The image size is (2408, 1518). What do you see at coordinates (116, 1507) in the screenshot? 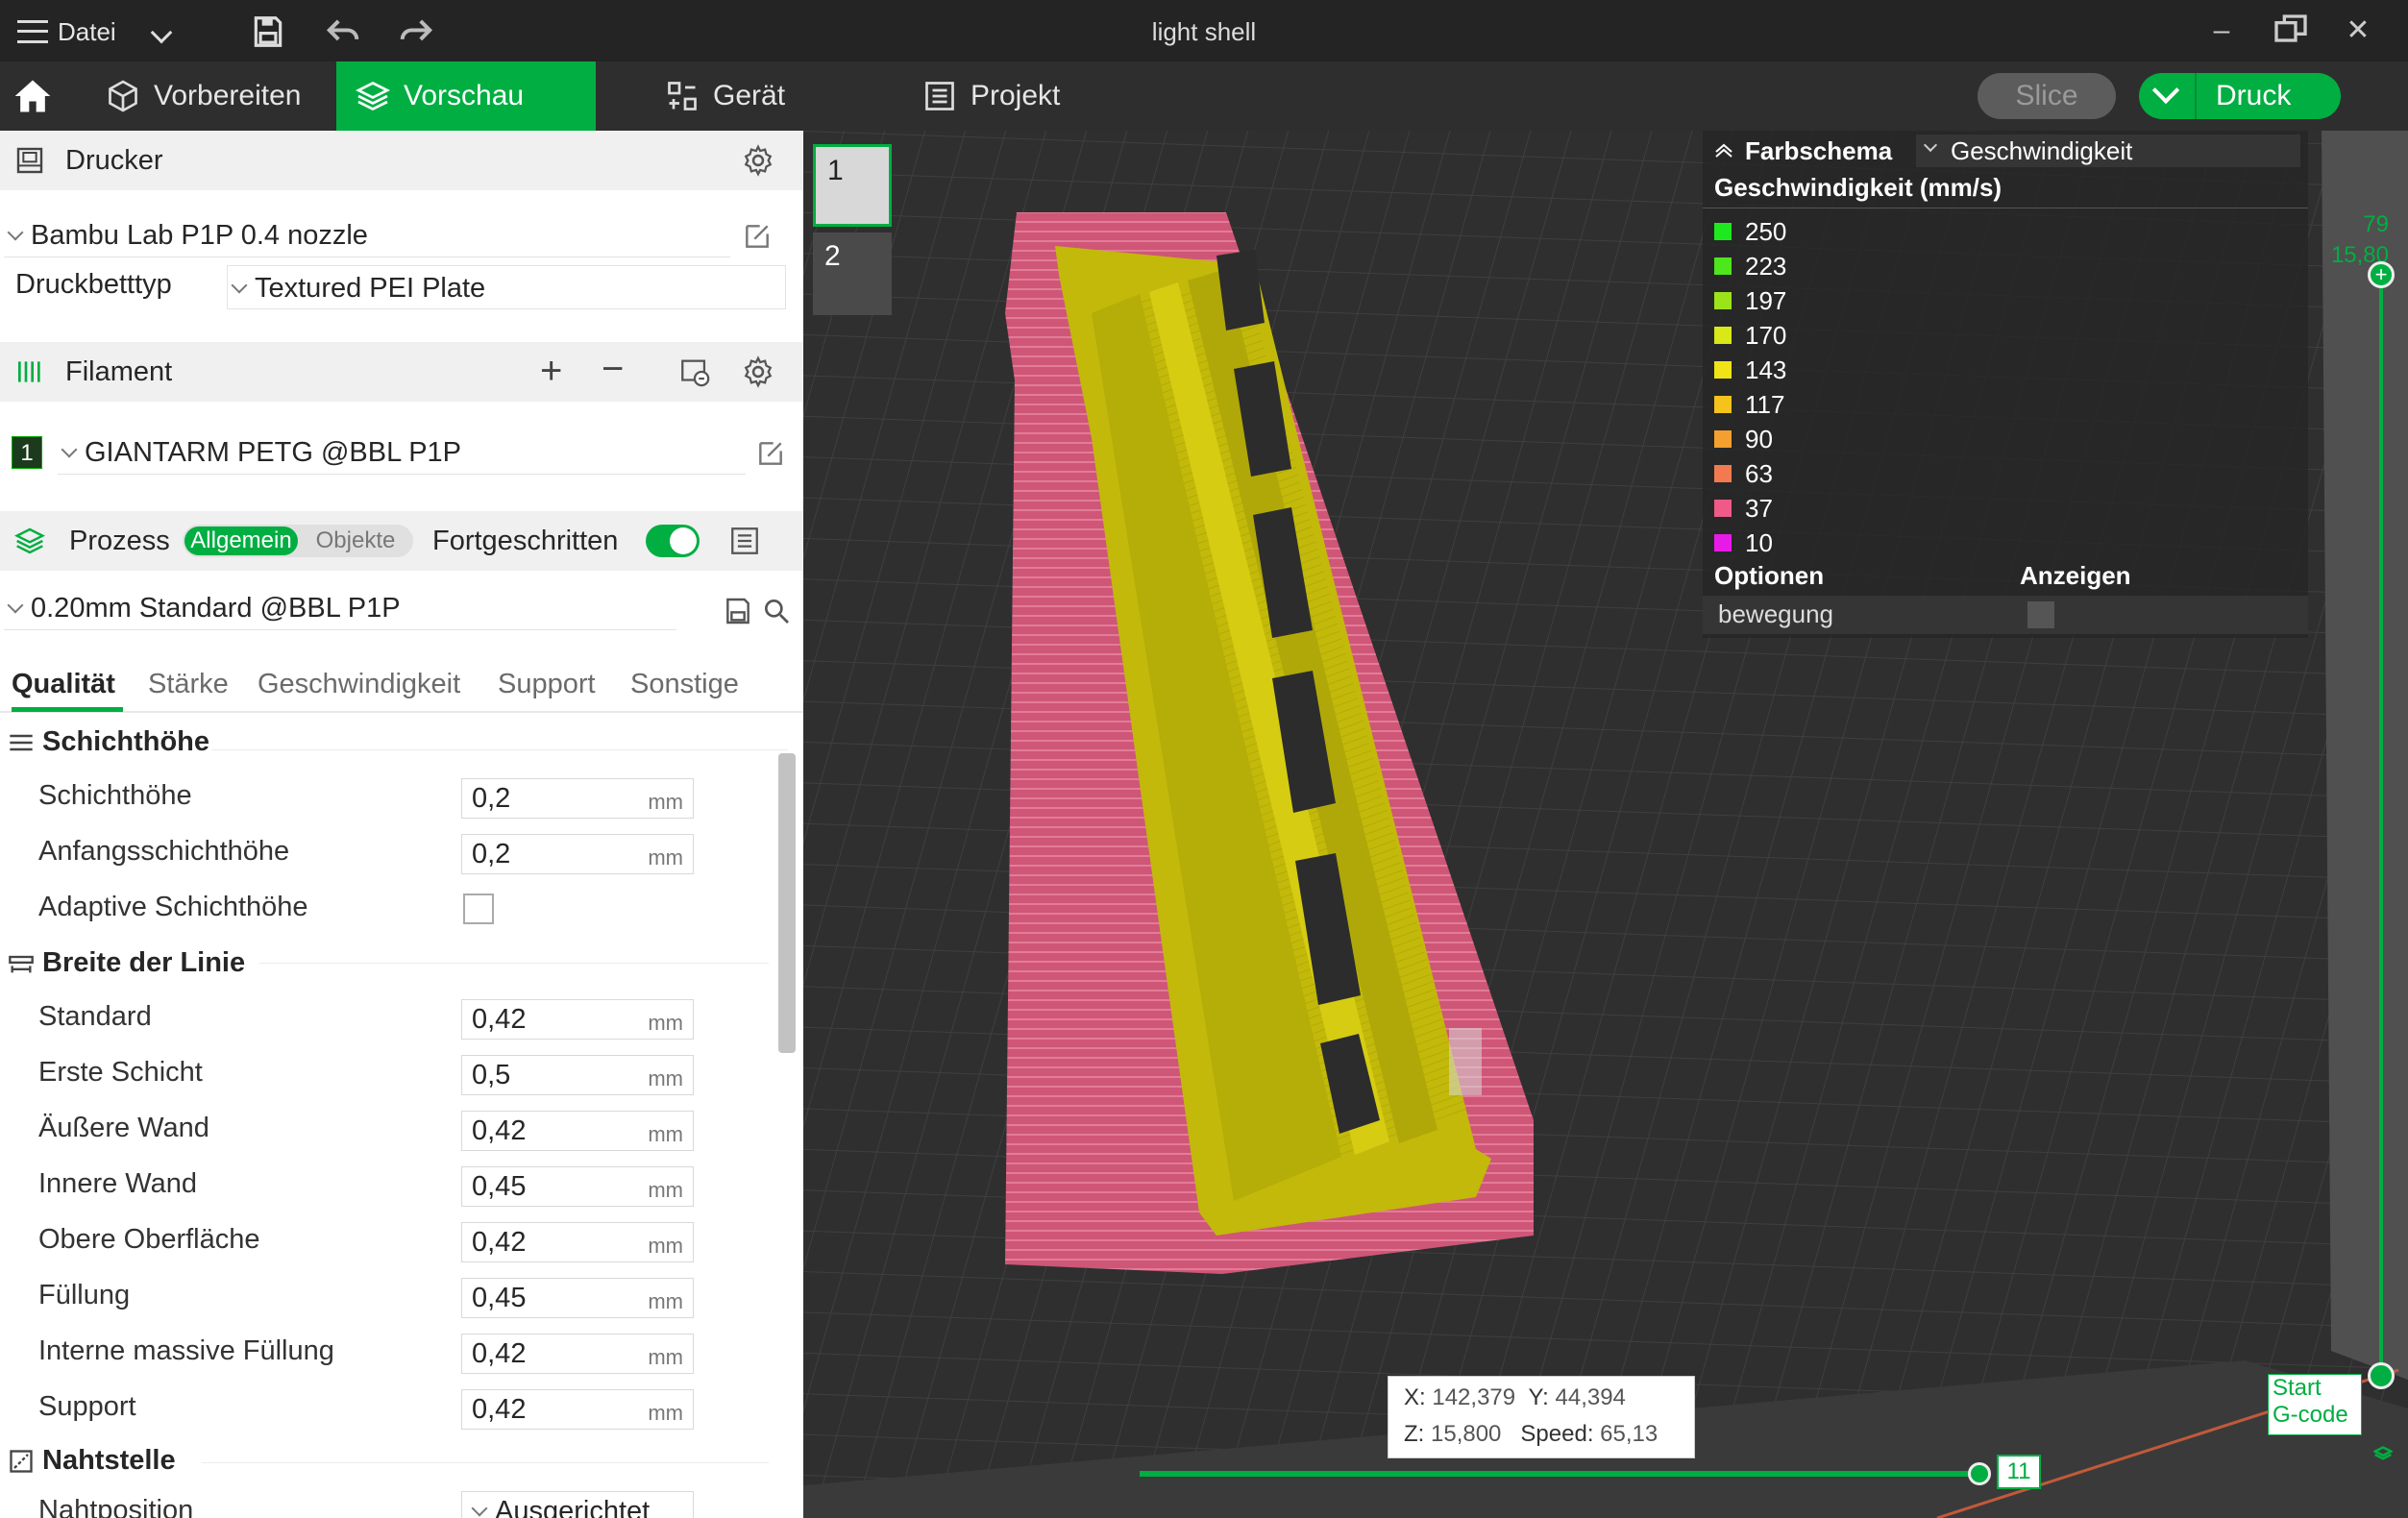
I see `row-seam-position-label: Nahtposition` at bounding box center [116, 1507].